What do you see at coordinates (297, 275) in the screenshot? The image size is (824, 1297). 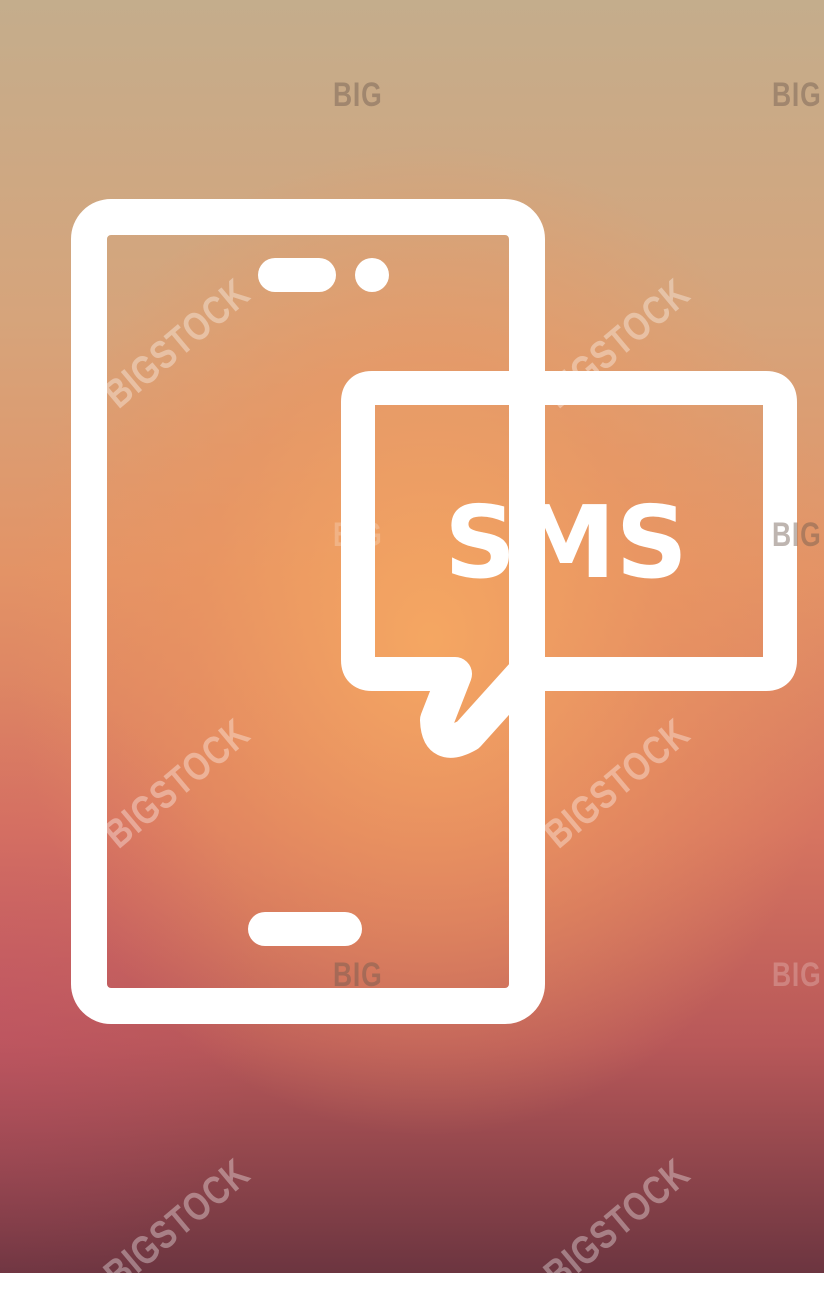 I see `phone-speaker` at bounding box center [297, 275].